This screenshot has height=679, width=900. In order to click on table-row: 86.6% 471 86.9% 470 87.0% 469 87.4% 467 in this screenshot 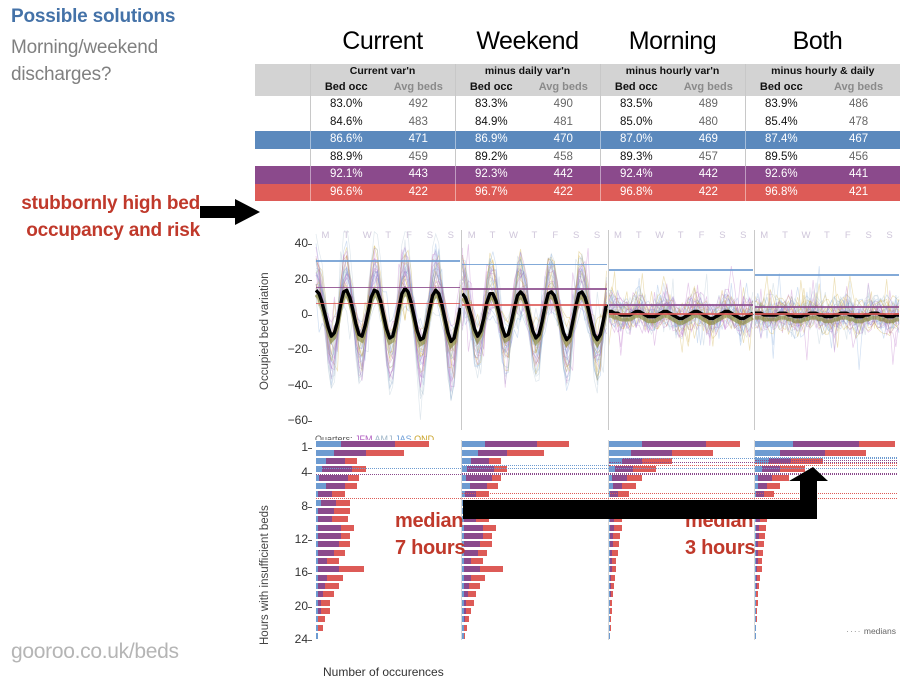, I will do `click(577, 140)`.